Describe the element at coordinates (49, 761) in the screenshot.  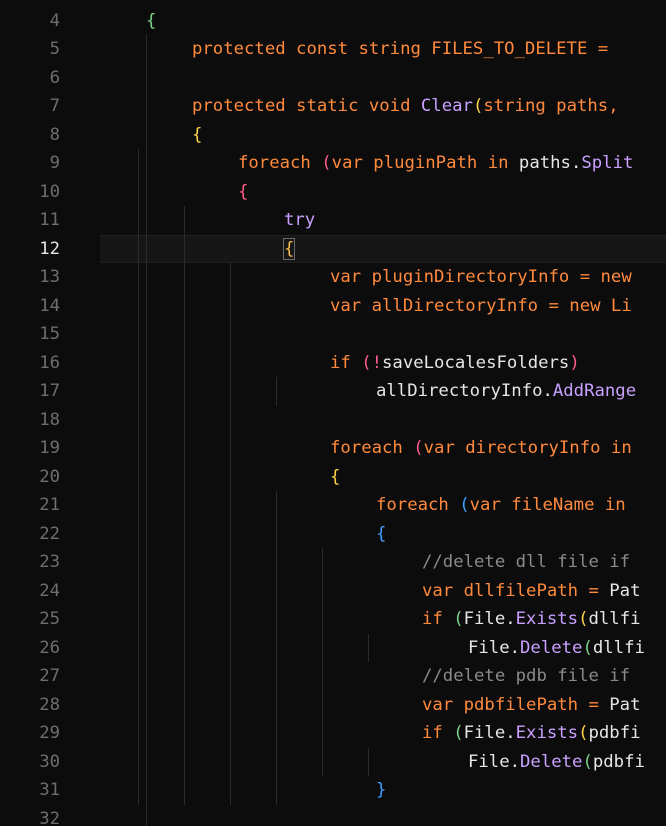
I see `line-number: 30` at that location.